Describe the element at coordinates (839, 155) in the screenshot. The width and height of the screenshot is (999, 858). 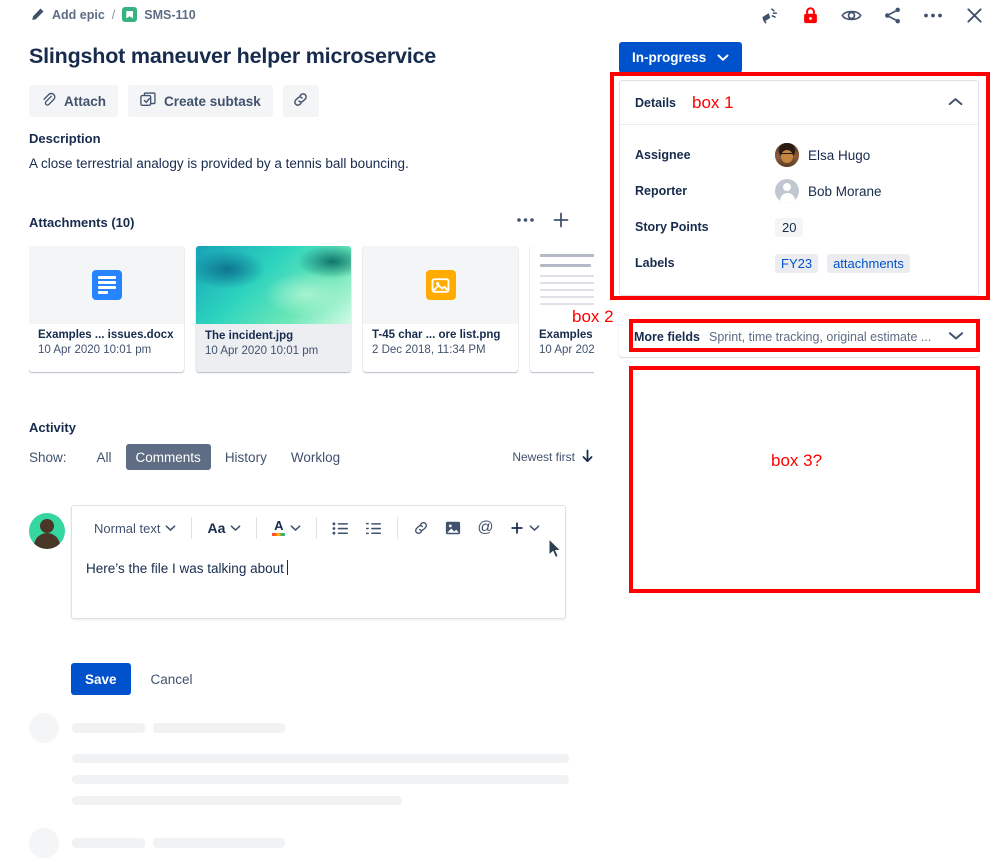
I see `assignee-name: Elsa Hugo` at that location.